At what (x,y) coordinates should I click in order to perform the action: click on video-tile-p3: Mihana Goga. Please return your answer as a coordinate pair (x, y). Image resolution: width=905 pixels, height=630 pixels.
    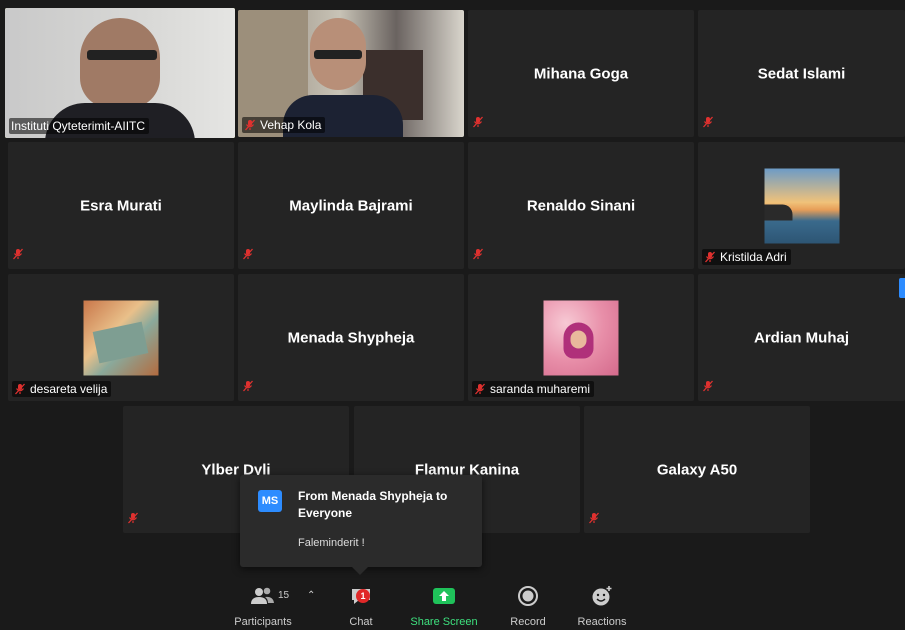
    Looking at the image, I should click on (581, 73).